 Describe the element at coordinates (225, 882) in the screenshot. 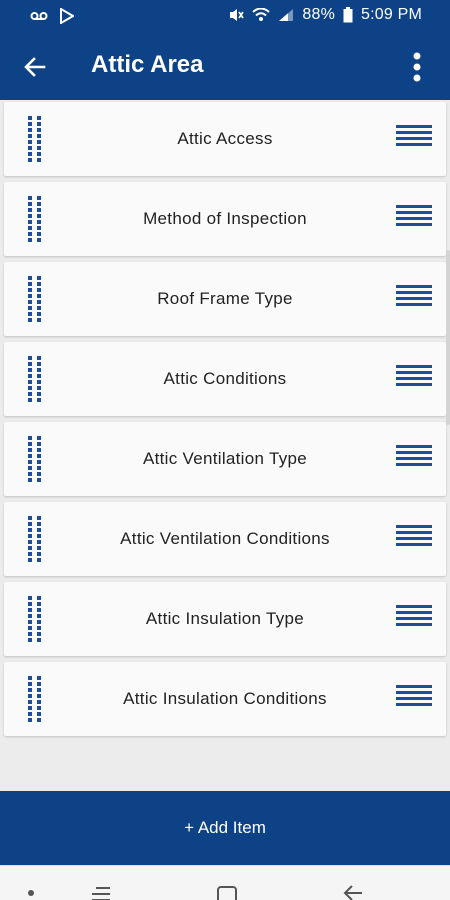

I see `system-nav-bar` at that location.